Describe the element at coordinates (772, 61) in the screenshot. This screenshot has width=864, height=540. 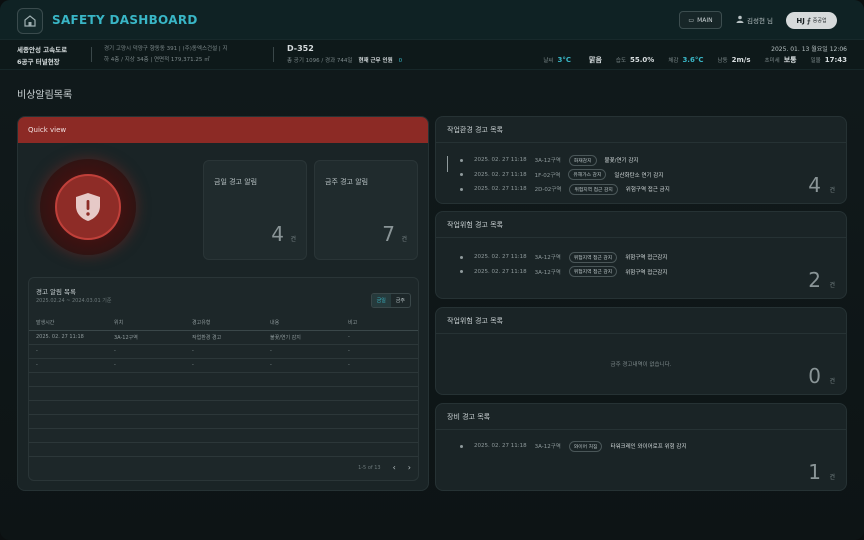
I see `weather-label: 초미세` at that location.